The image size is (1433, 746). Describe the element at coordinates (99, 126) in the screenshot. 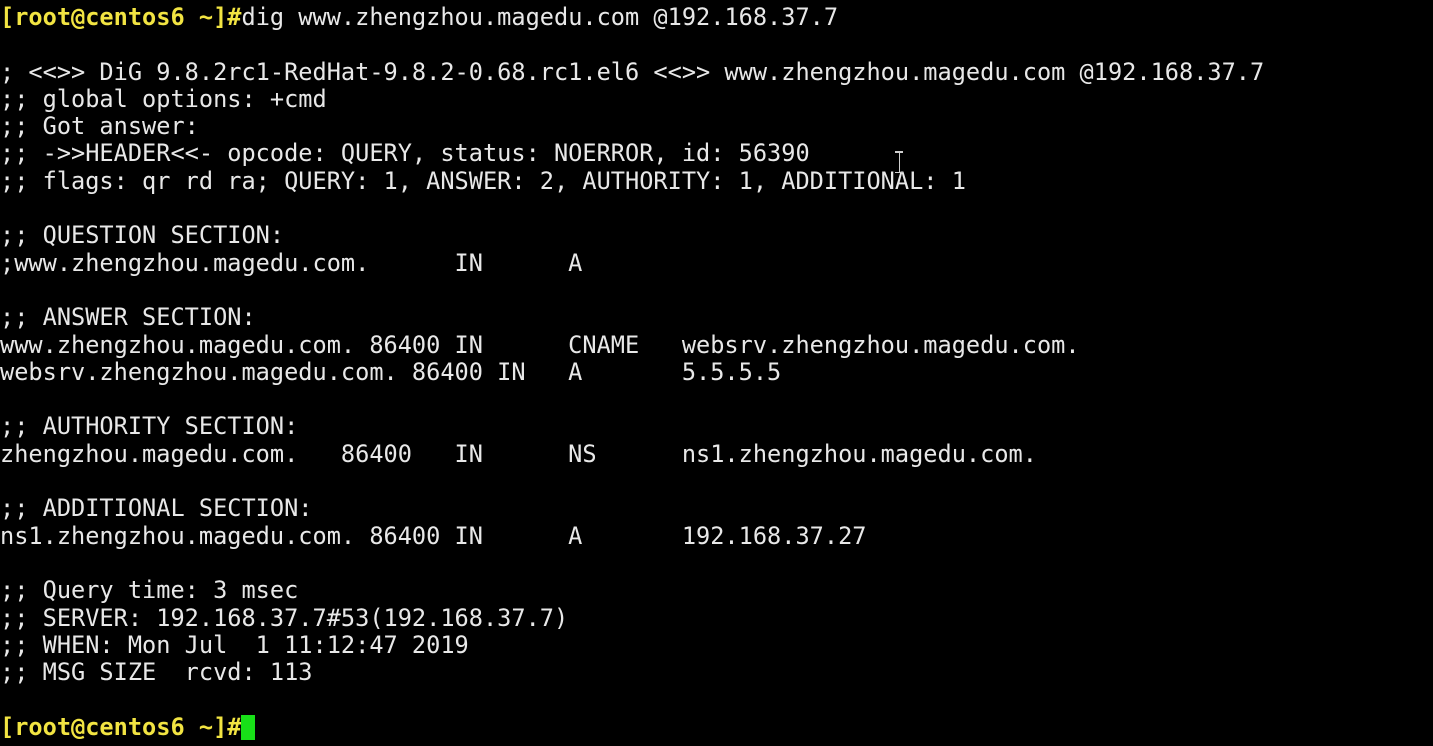

I see `output-line: ;; Got answer:` at that location.